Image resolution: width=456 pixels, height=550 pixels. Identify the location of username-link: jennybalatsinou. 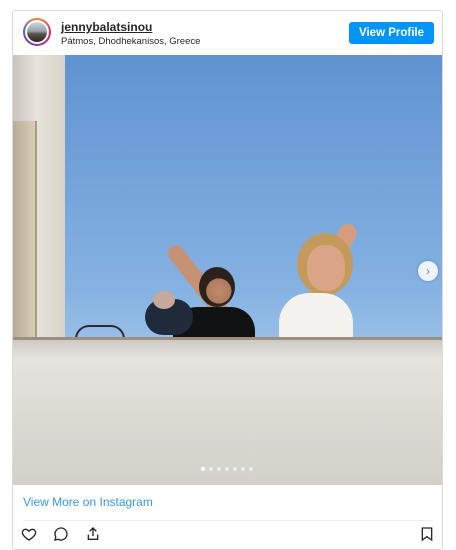
(106, 27).